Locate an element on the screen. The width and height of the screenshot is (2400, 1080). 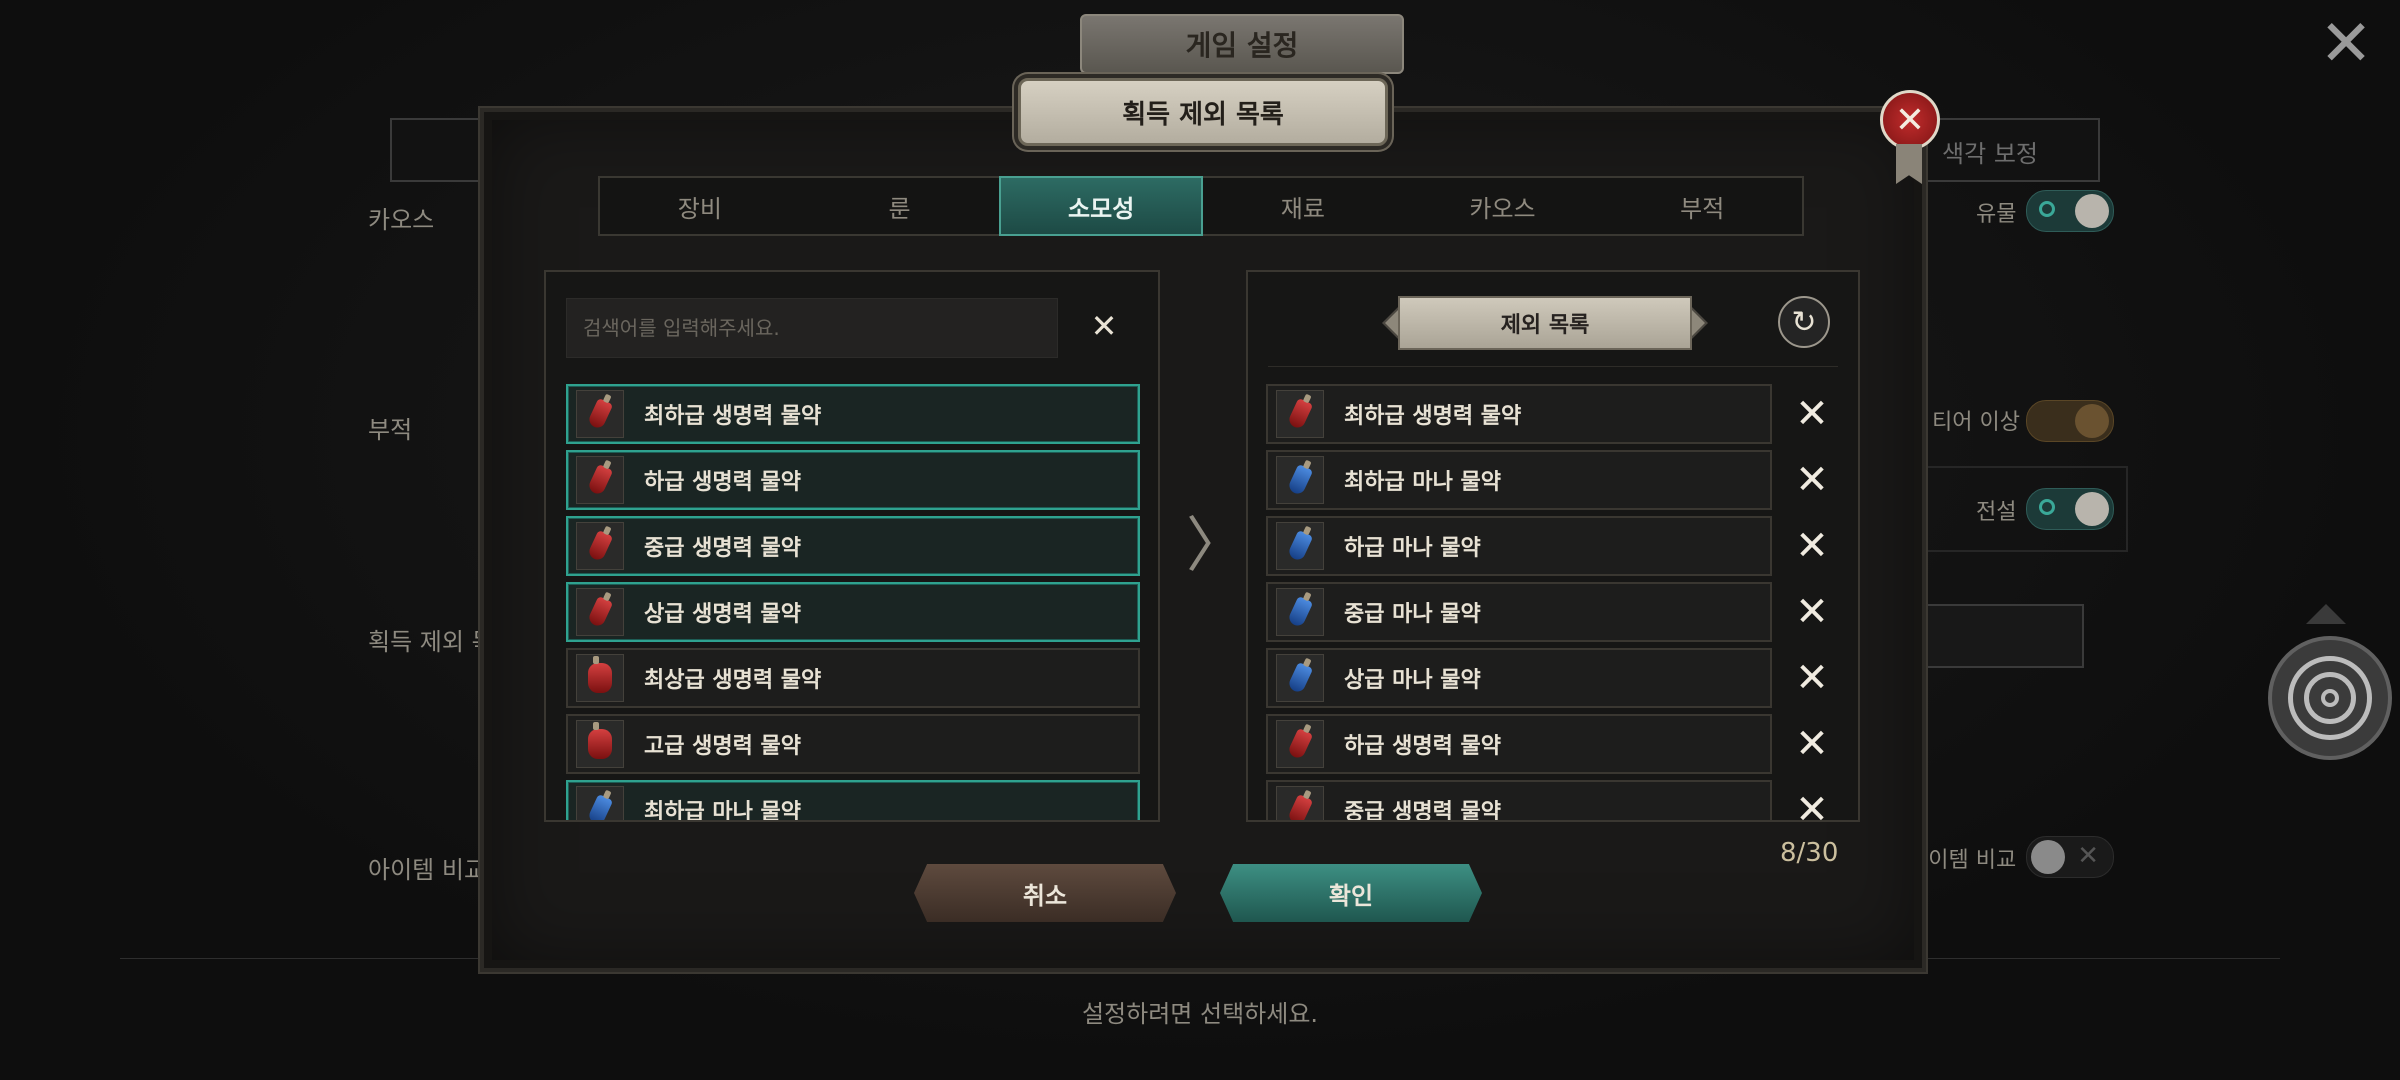
list-item-label: 고급 생명력 물약 is located at coordinates (722, 746).